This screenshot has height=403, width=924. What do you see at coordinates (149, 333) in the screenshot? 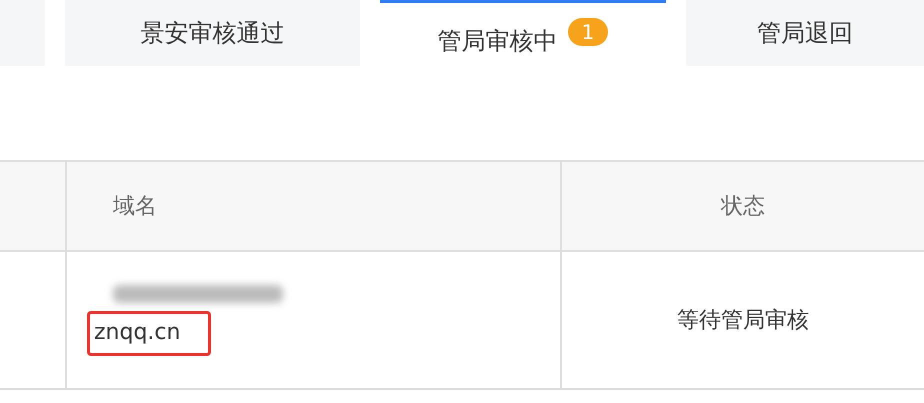
I see `domain-text: znqq.cn` at bounding box center [149, 333].